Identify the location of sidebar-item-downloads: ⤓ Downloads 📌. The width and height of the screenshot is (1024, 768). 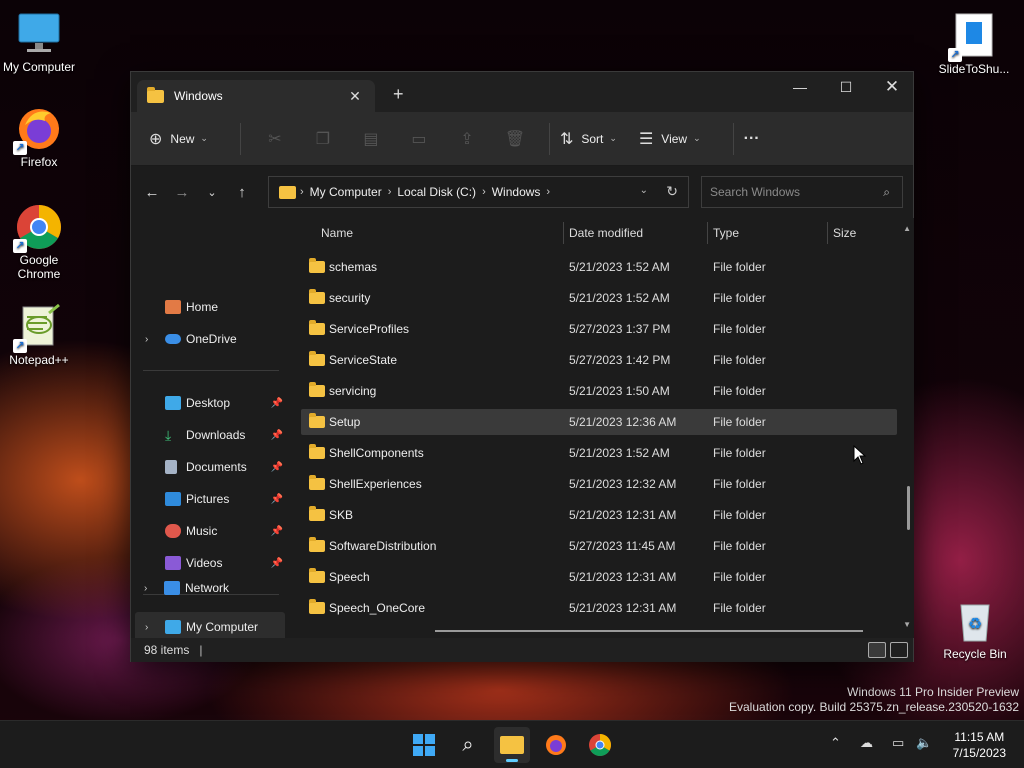
(210, 435).